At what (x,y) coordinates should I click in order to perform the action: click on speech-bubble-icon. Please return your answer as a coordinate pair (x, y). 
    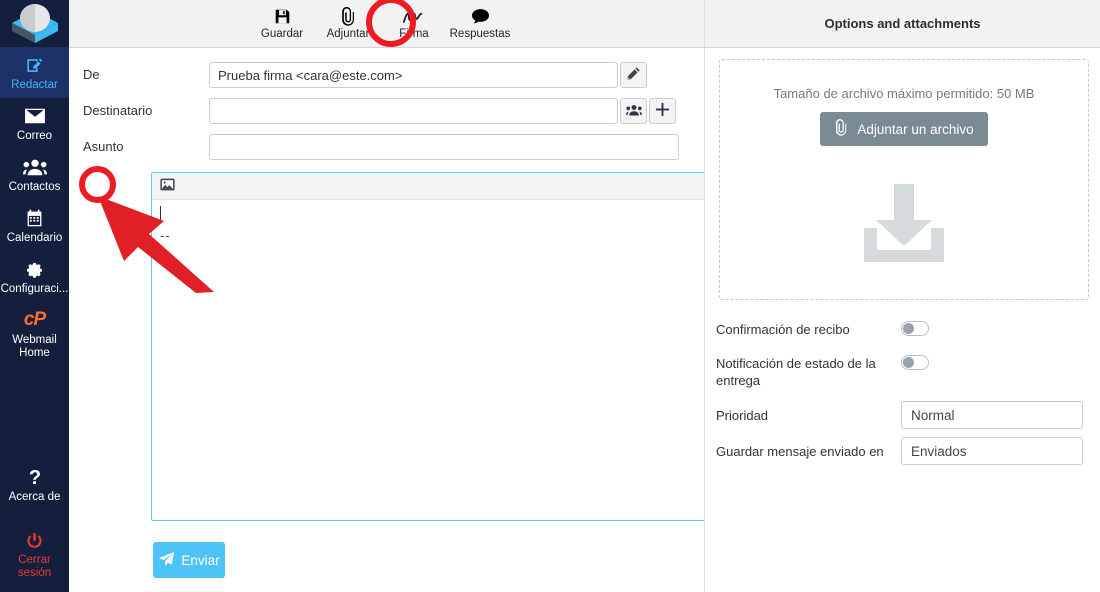
    Looking at the image, I should click on (480, 16).